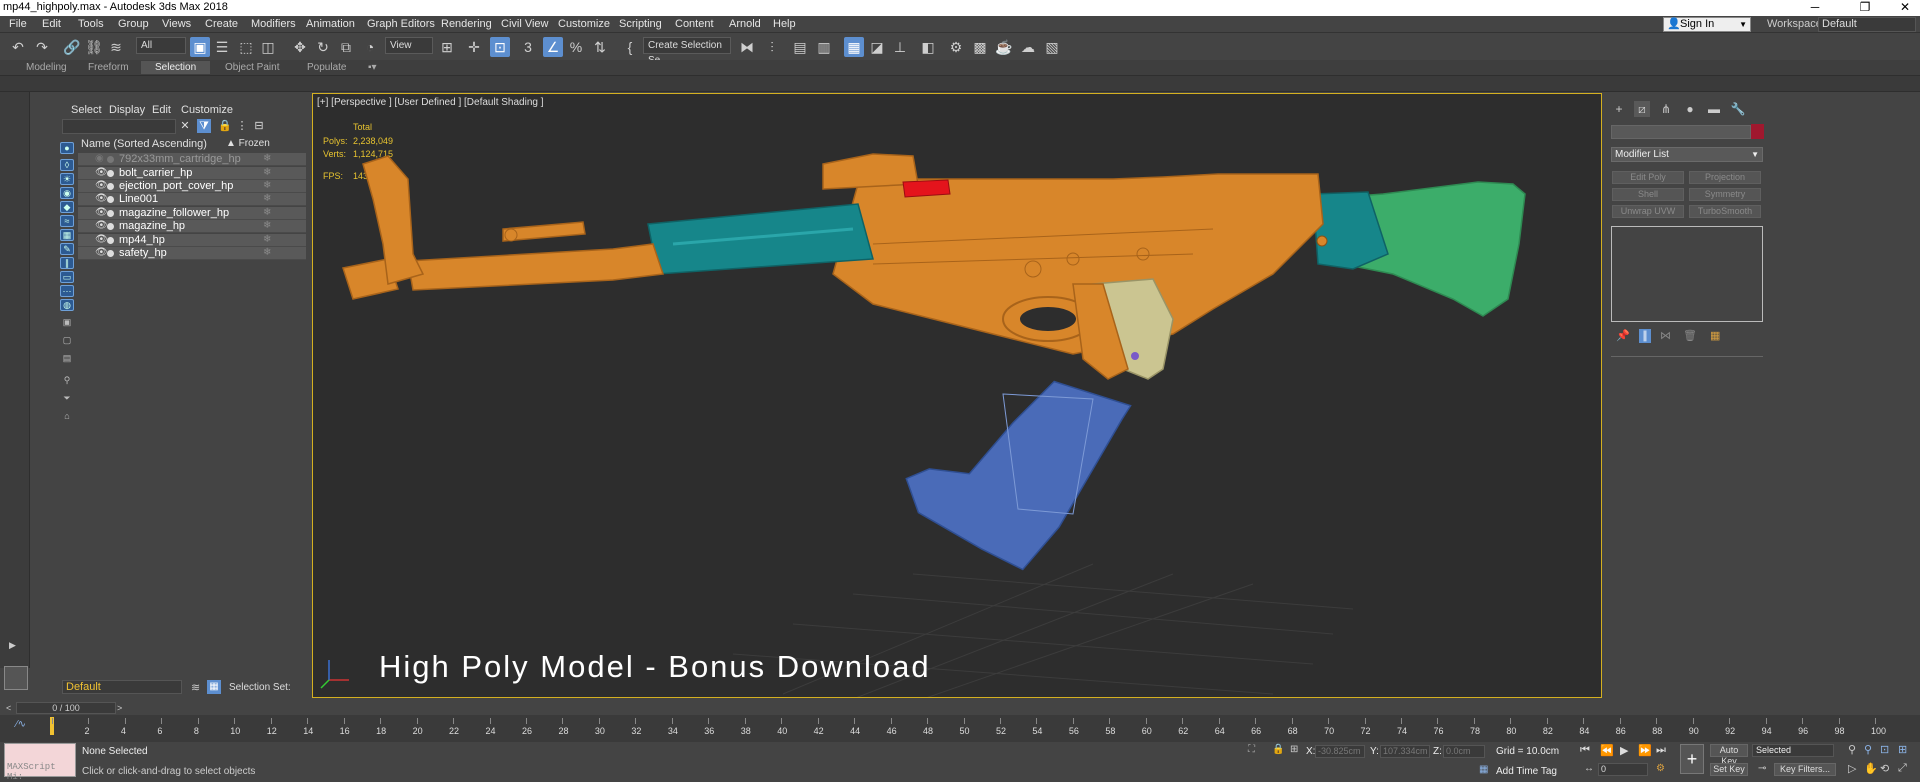 The width and height of the screenshot is (1920, 782). Describe the element at coordinates (248, 143) in the screenshot. I see `column-frozen: ▲ Frozen` at that location.